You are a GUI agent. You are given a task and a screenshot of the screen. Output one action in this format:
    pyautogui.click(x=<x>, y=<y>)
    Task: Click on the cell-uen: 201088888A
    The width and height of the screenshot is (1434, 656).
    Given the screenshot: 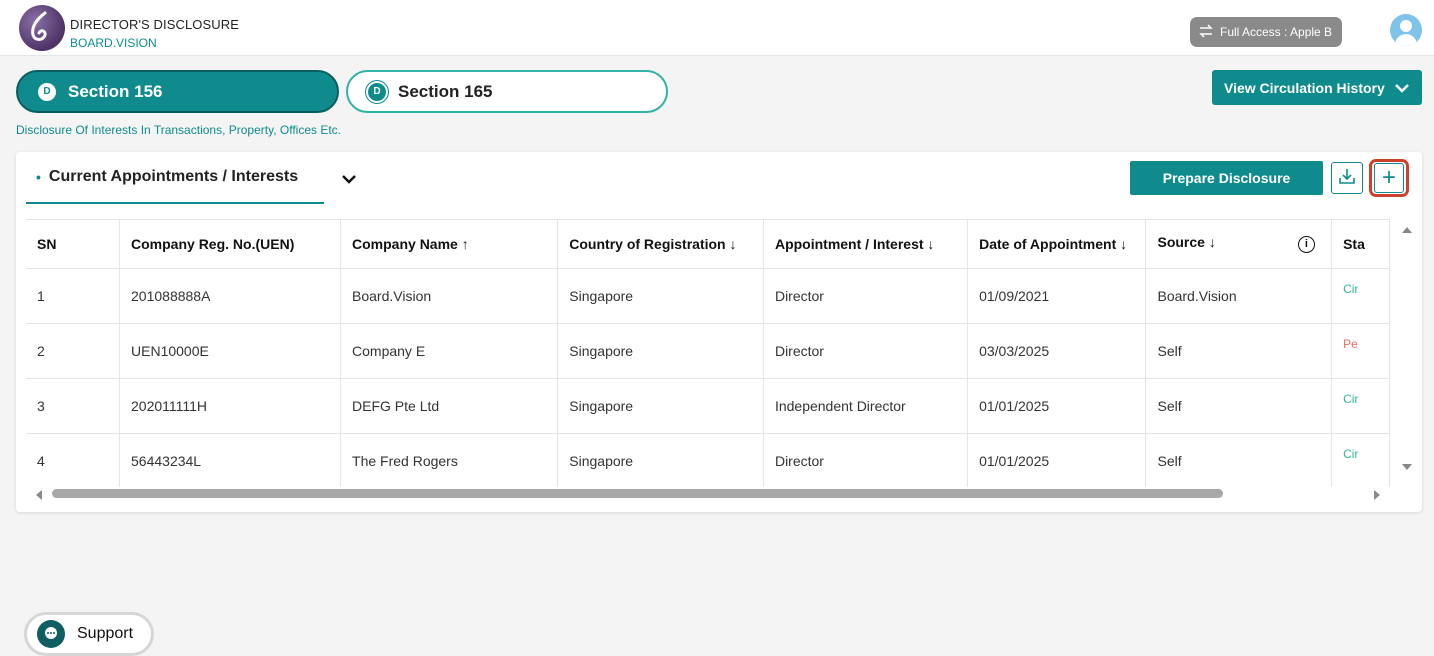 What is the action you would take?
    pyautogui.click(x=230, y=296)
    